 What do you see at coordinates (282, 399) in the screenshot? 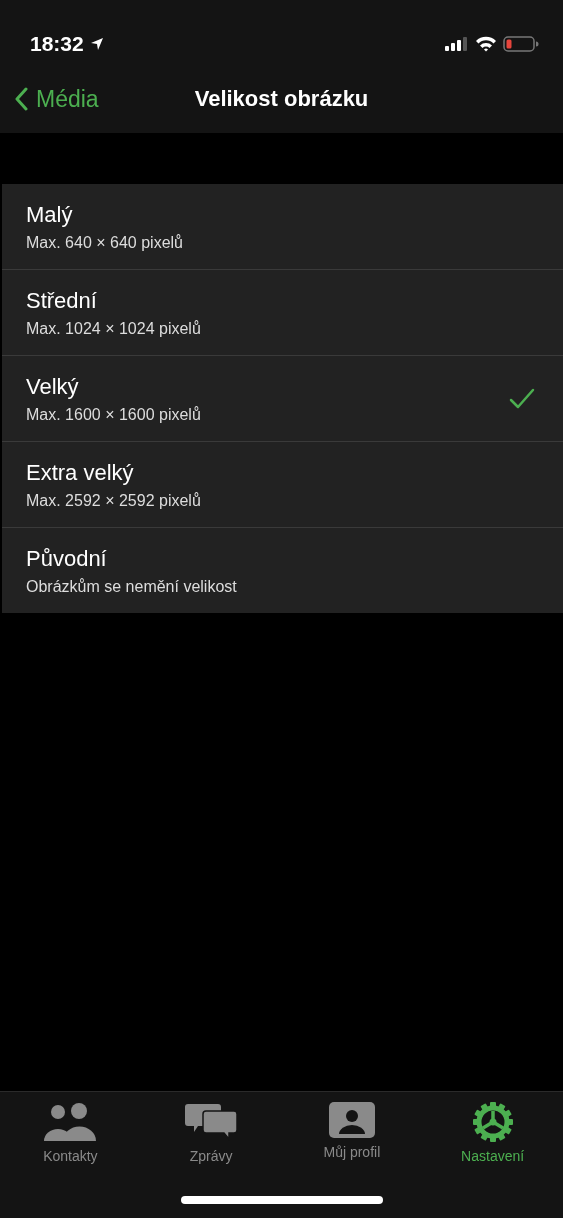
I see `size-option: Velký Max. 1600 × 1600 pixelů` at bounding box center [282, 399].